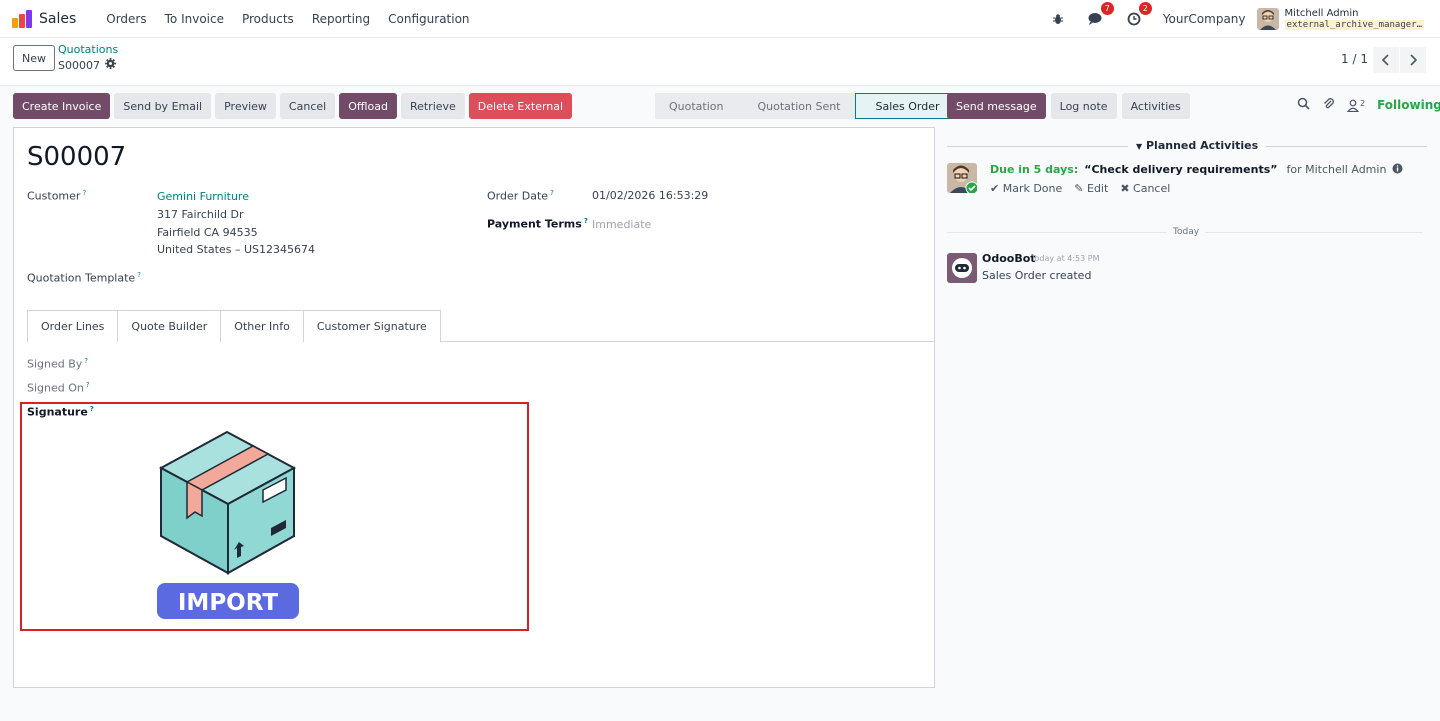 The image size is (1440, 721). I want to click on followers-count: 2, so click(1363, 103).